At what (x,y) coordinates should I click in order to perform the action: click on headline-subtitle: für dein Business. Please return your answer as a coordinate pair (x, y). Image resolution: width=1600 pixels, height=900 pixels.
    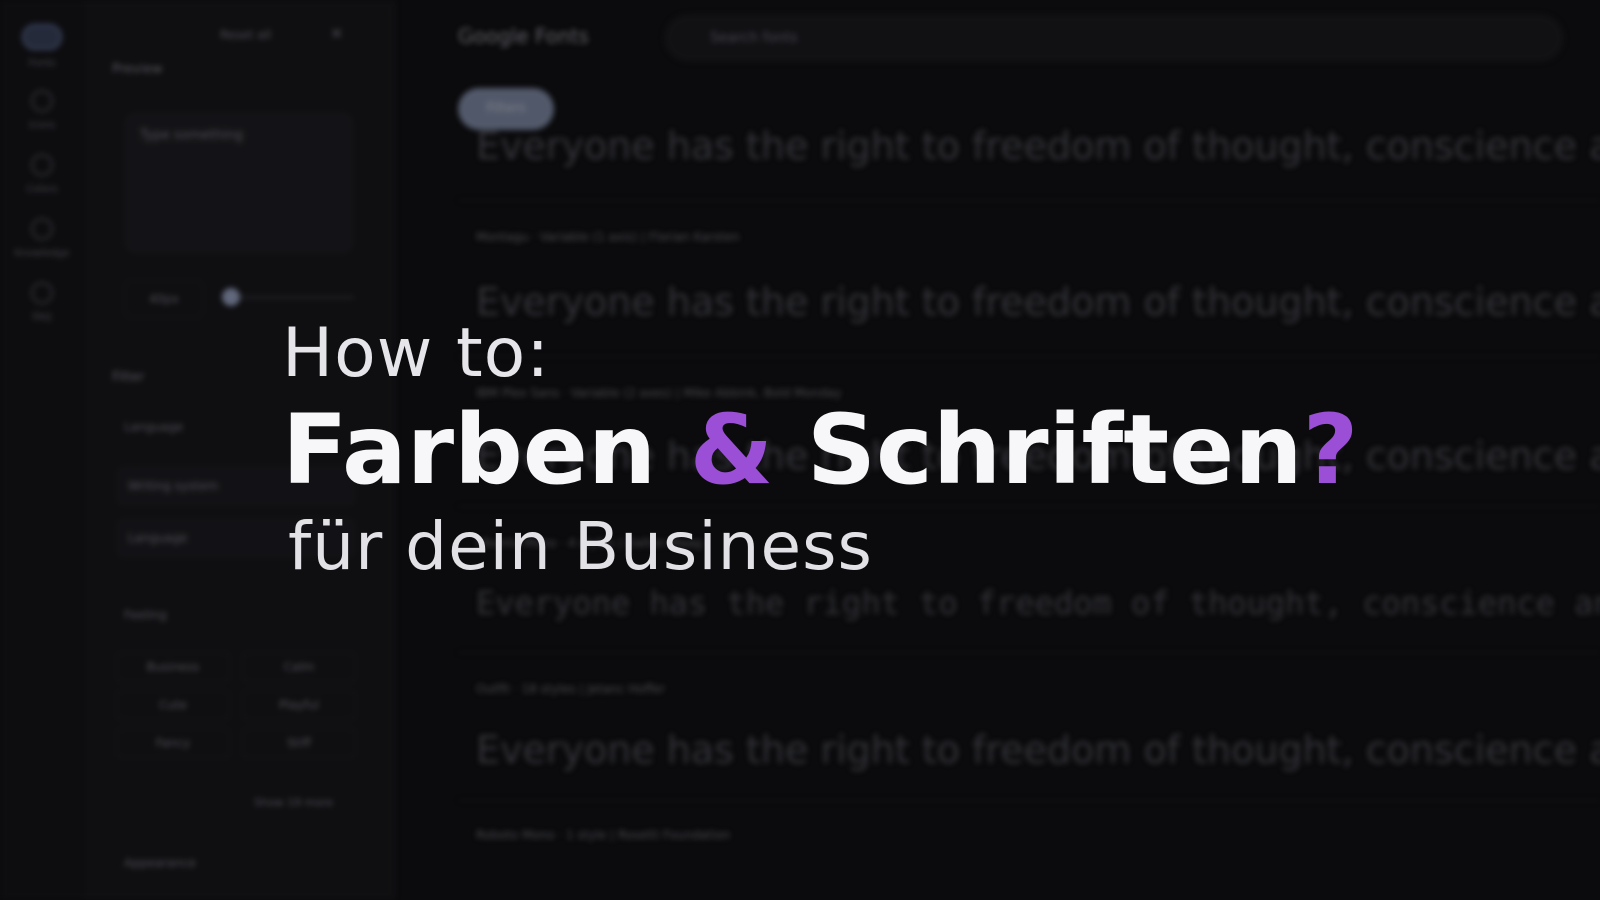
    Looking at the image, I should click on (580, 546).